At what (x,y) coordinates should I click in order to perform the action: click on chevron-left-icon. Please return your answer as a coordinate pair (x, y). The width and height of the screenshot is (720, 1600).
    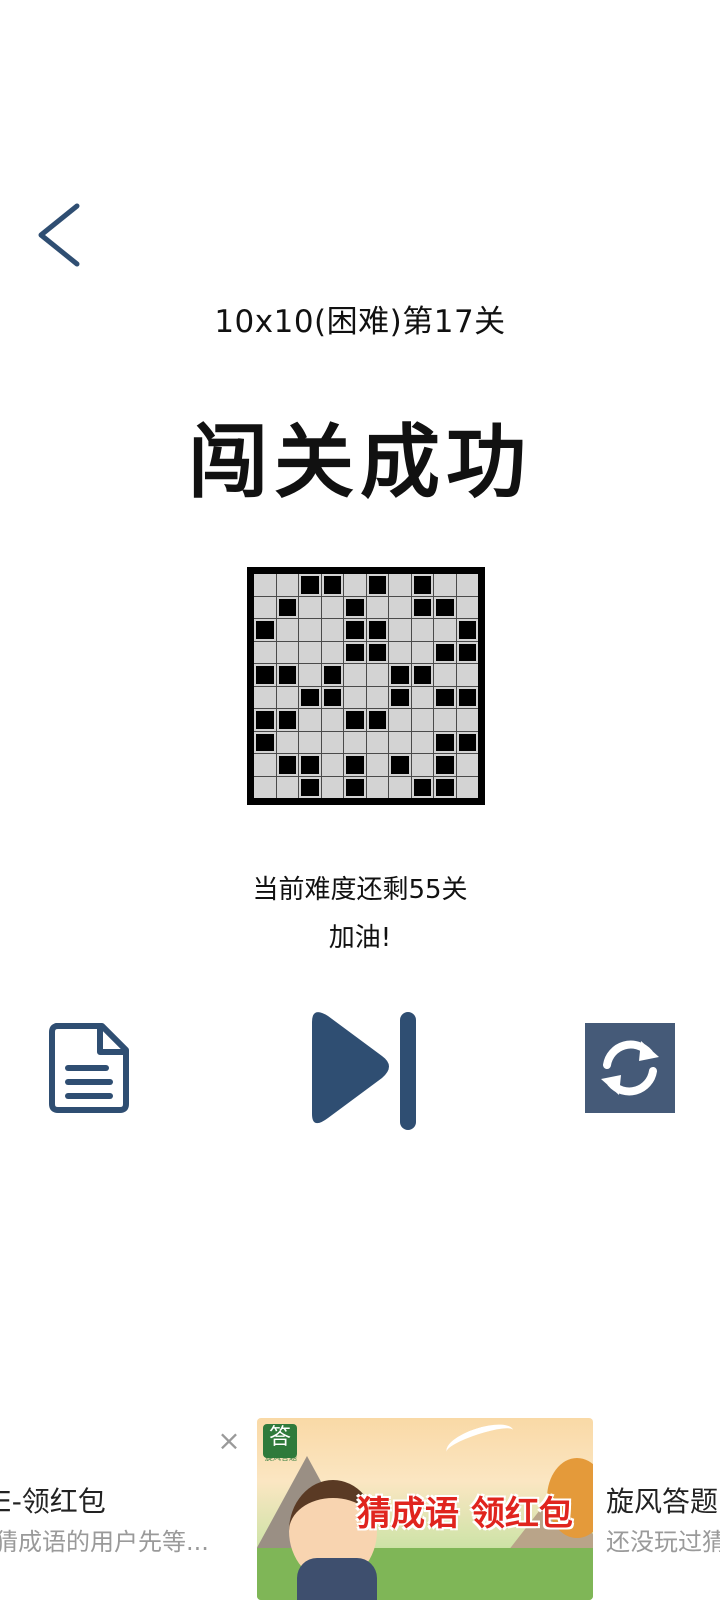
    Looking at the image, I should click on (59, 235).